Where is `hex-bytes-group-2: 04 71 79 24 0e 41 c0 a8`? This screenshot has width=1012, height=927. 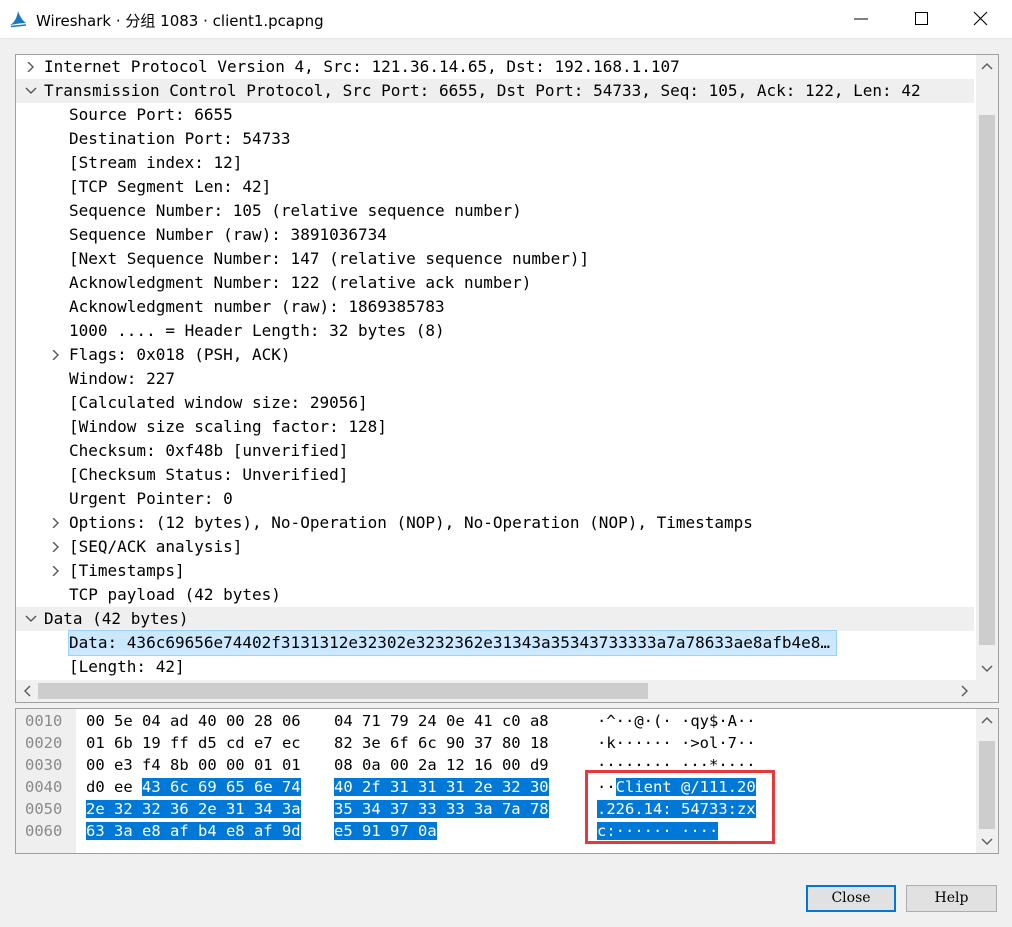 hex-bytes-group-2: 04 71 79 24 0e 41 c0 a8 is located at coordinates (441, 721).